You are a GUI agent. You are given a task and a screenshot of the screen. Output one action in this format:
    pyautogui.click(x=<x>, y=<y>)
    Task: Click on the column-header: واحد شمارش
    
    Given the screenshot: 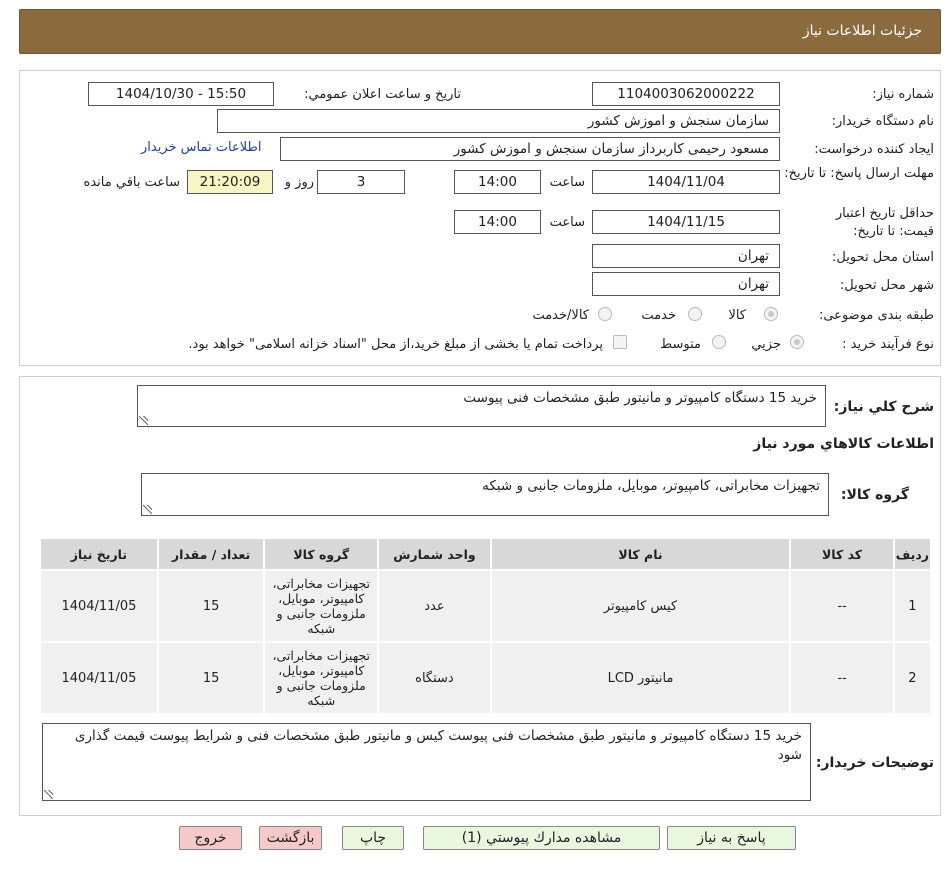 What is the action you would take?
    pyautogui.click(x=434, y=554)
    